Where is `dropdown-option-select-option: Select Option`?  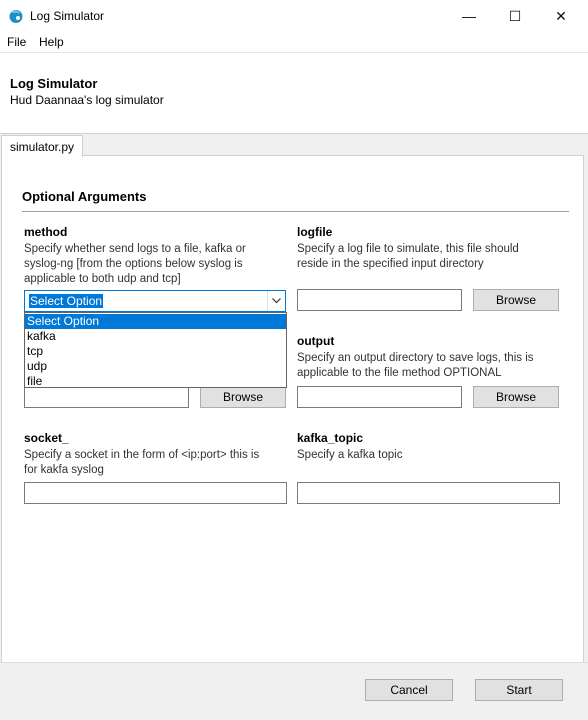
dropdown-option-select-option: Select Option is located at coordinates (155, 321).